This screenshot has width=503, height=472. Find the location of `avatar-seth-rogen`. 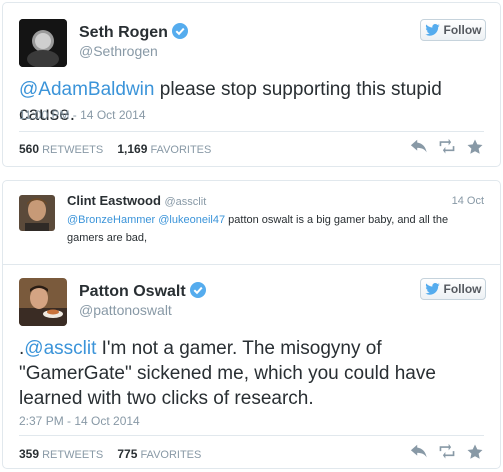

avatar-seth-rogen is located at coordinates (43, 43).